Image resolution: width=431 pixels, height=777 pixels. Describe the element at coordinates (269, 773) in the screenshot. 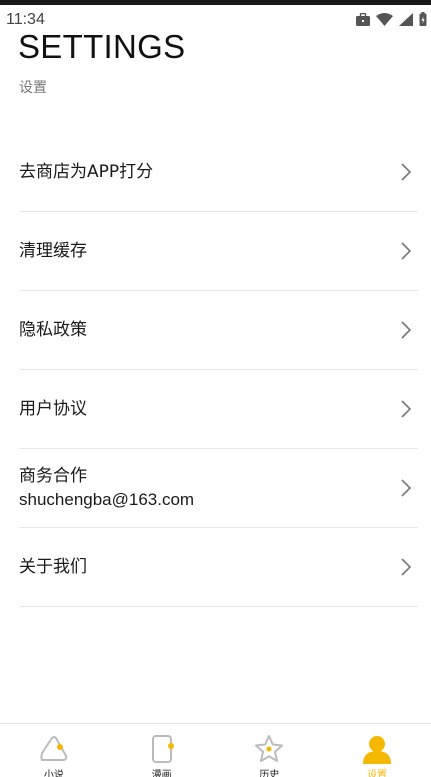

I see `tab-label: 历史` at that location.